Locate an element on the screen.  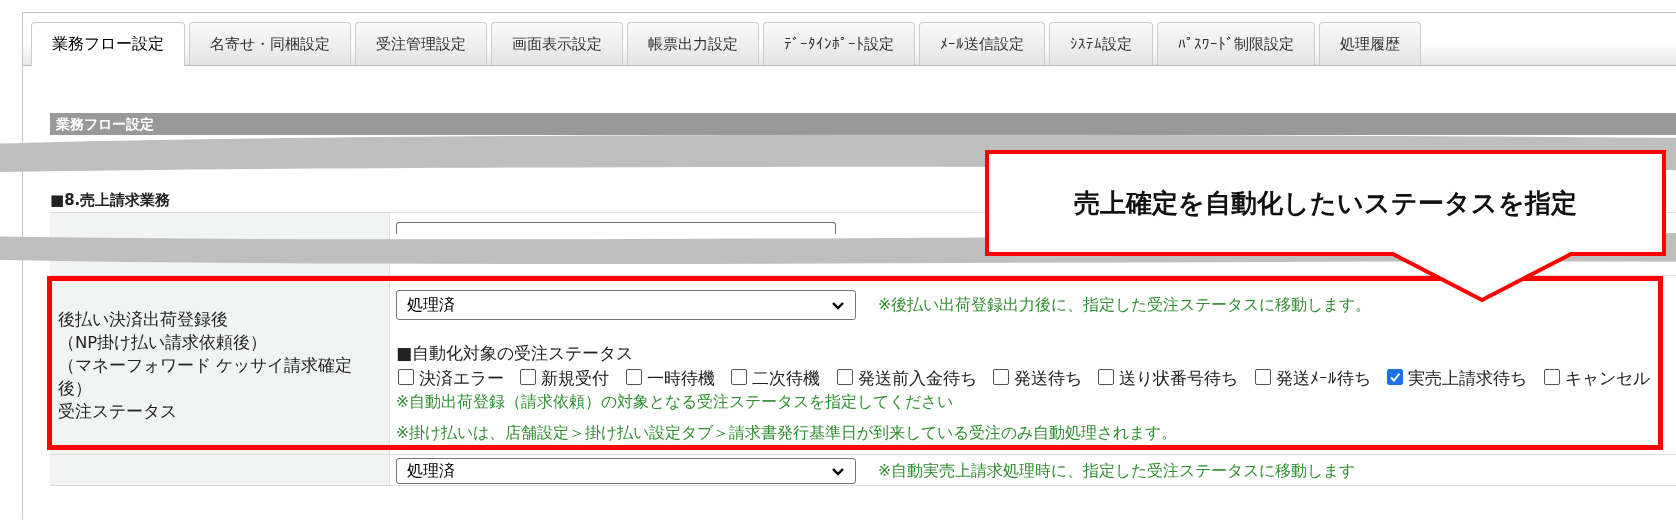
checkbox-label: 送り状番号待ち is located at coordinates (1179, 378).